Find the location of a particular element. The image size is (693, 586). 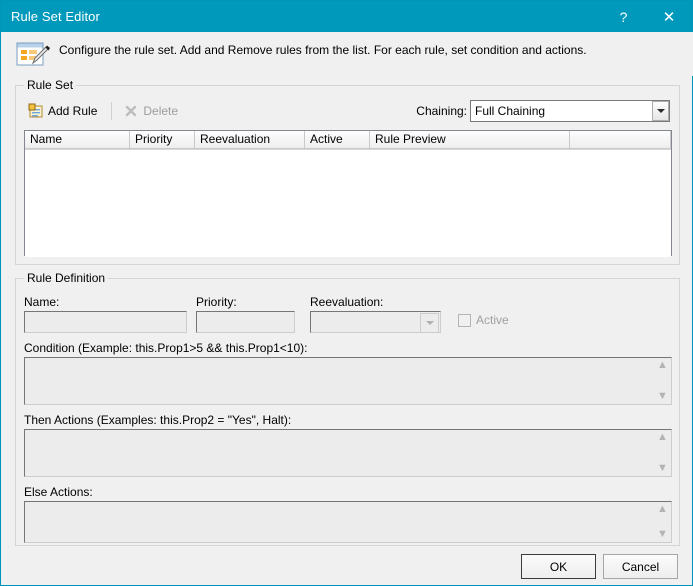

else-actions-scrollbar: ▲ ▼ is located at coordinates (662, 522).